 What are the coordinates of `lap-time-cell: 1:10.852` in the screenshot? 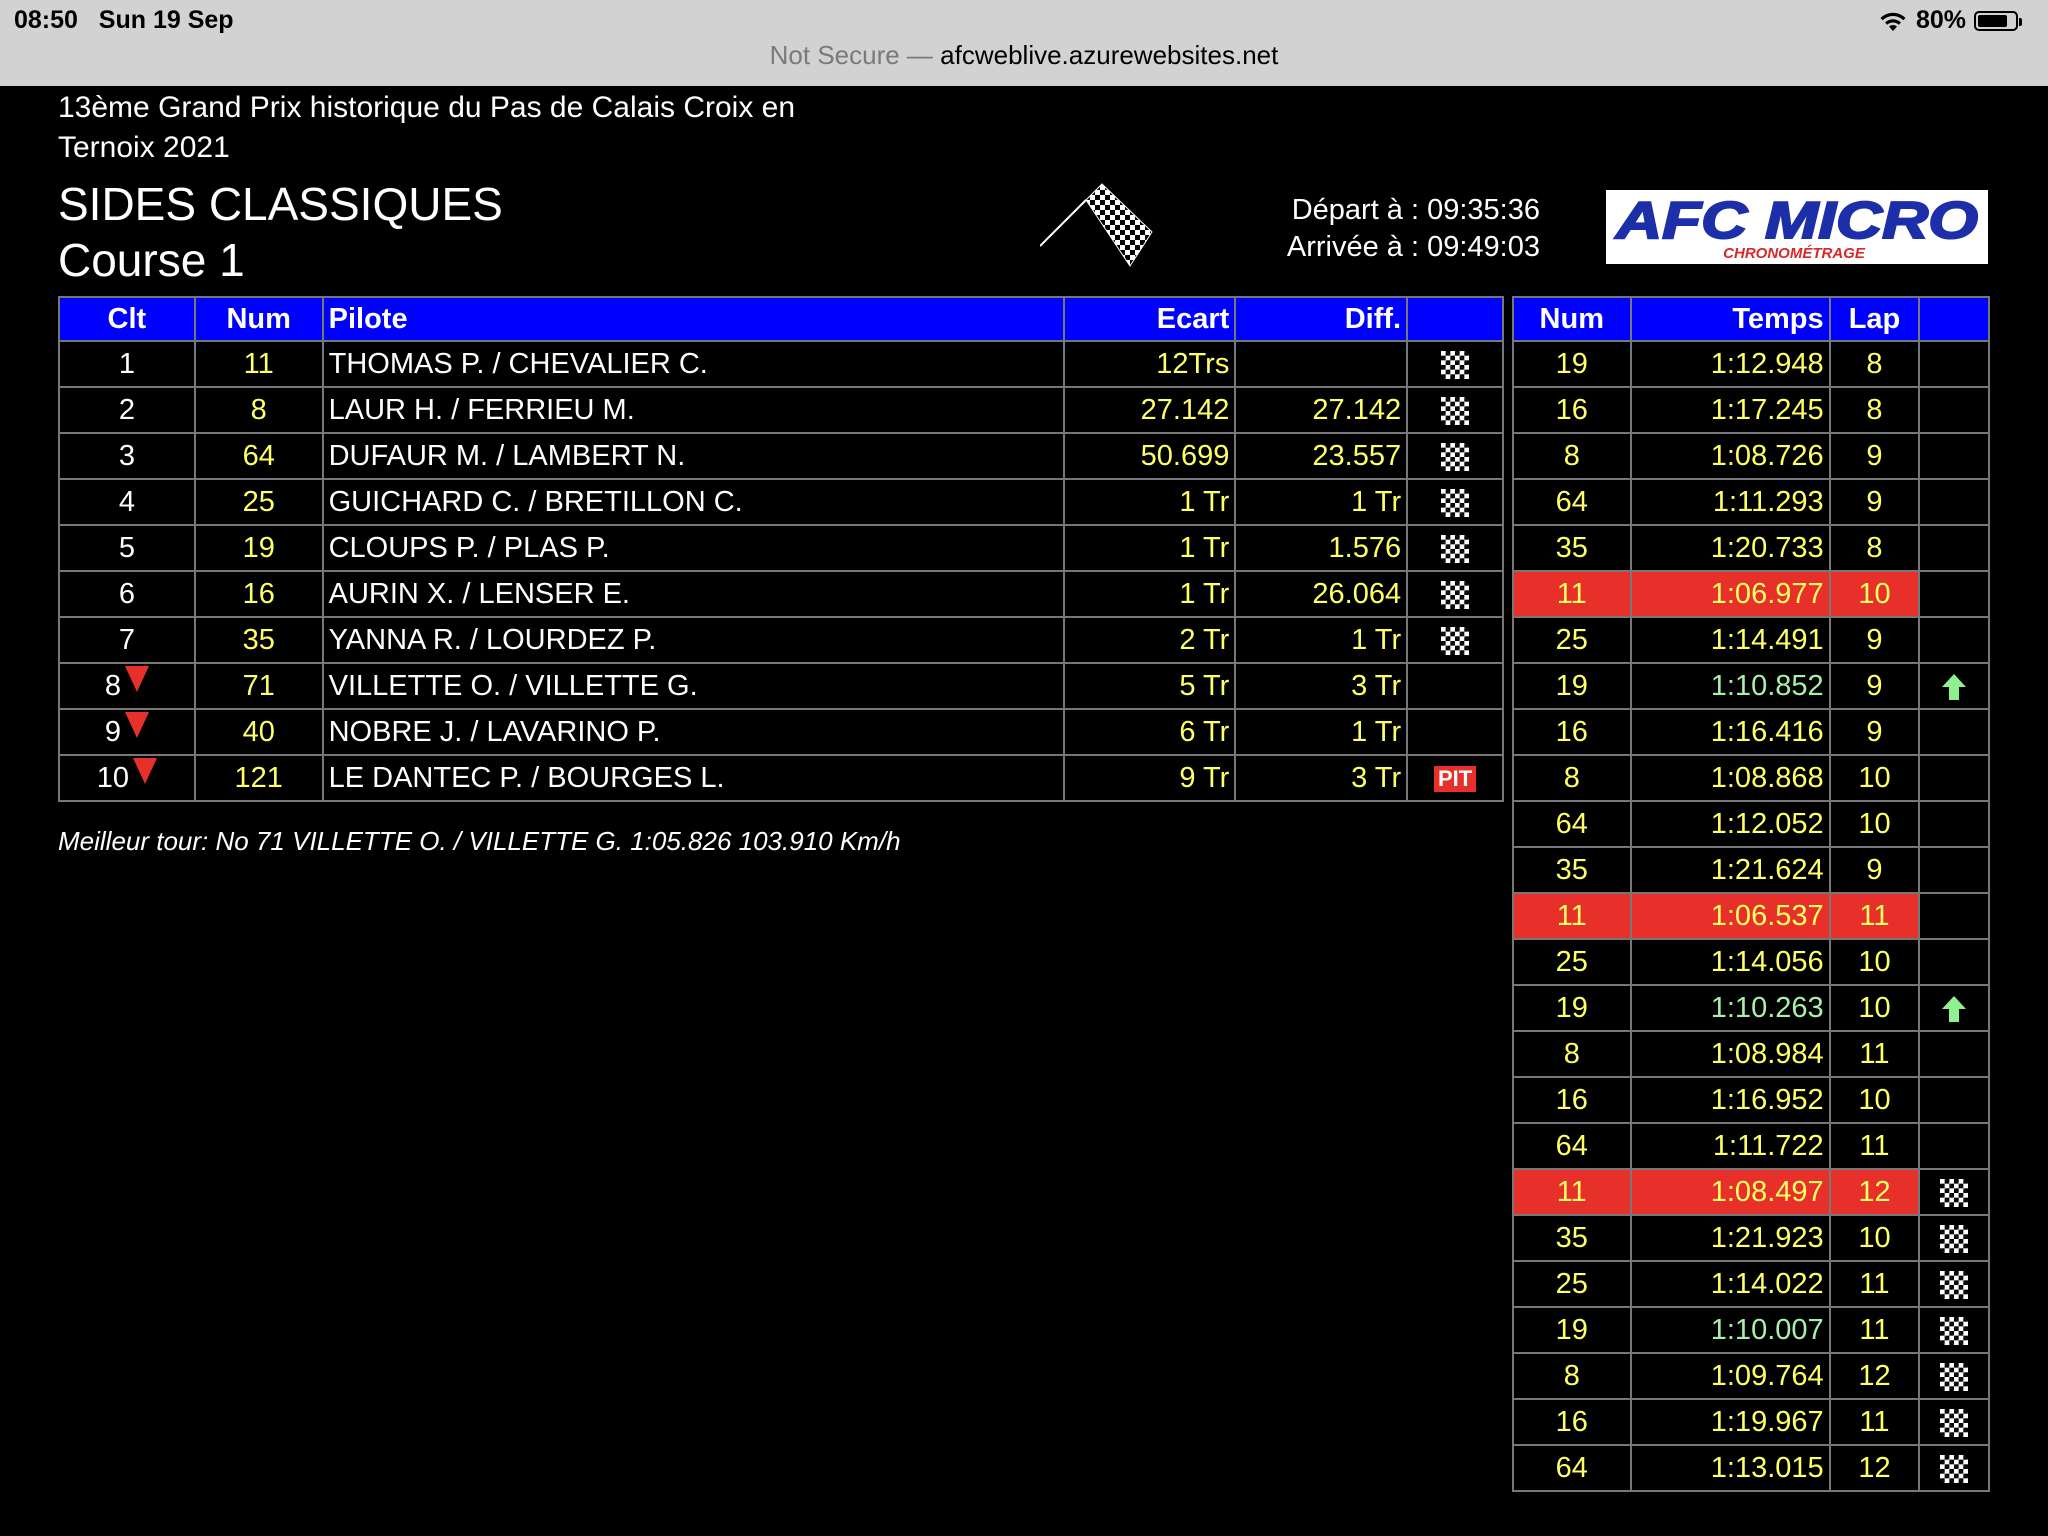 It's located at (1730, 686).